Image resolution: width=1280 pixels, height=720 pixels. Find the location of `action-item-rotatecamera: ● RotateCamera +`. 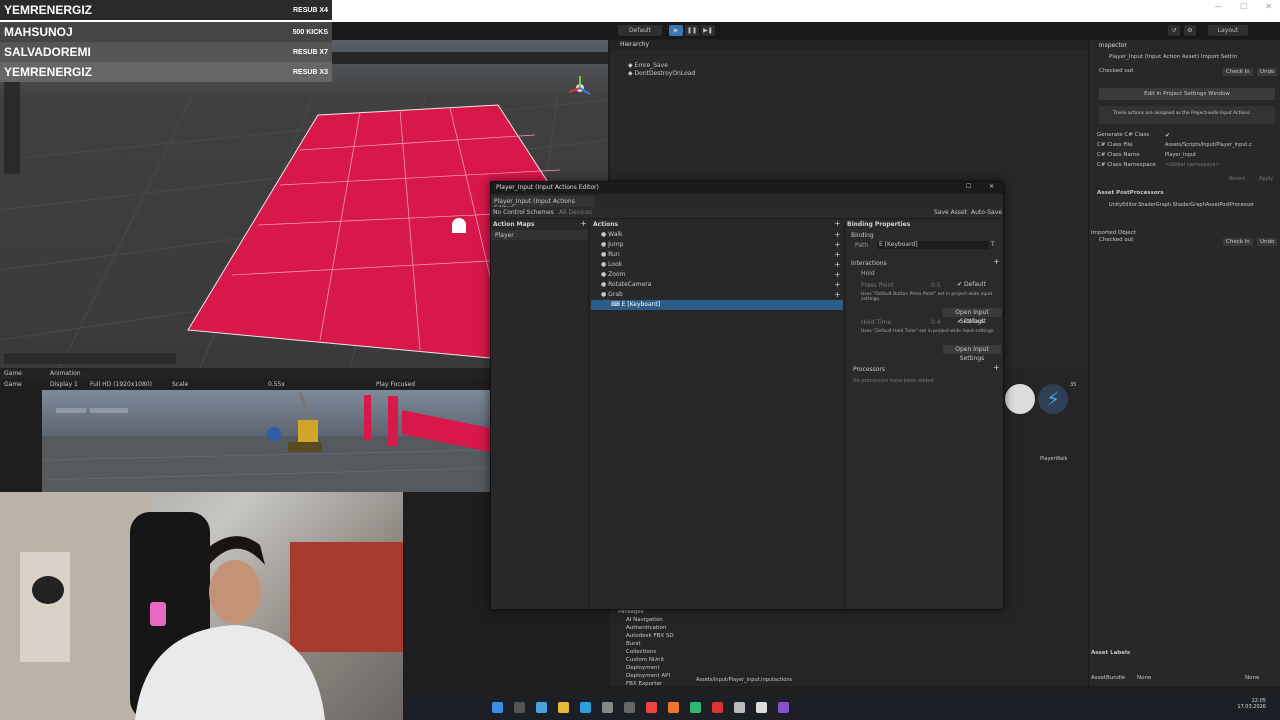

action-item-rotatecamera: ● RotateCamera + is located at coordinates (717, 285).